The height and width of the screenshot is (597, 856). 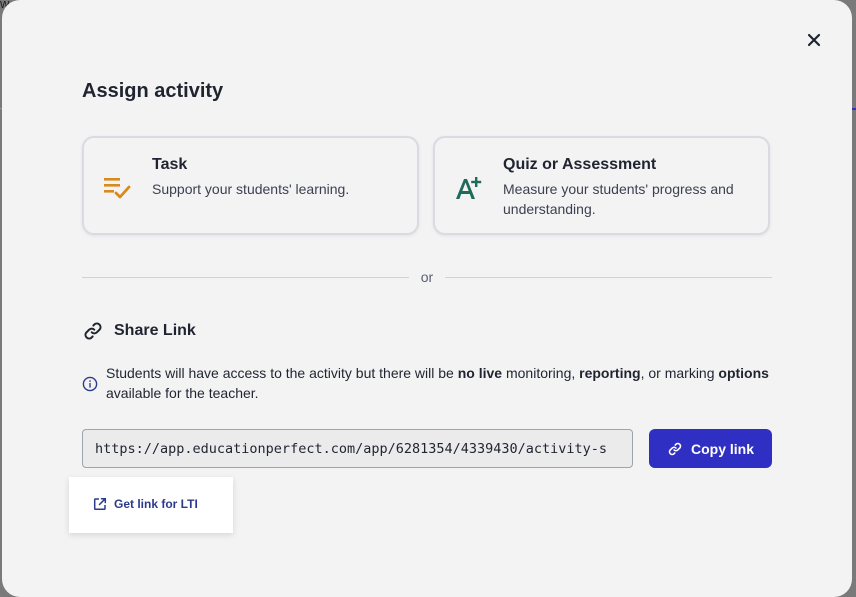 What do you see at coordinates (722, 448) in the screenshot?
I see `copy-link-label: Copy link` at bounding box center [722, 448].